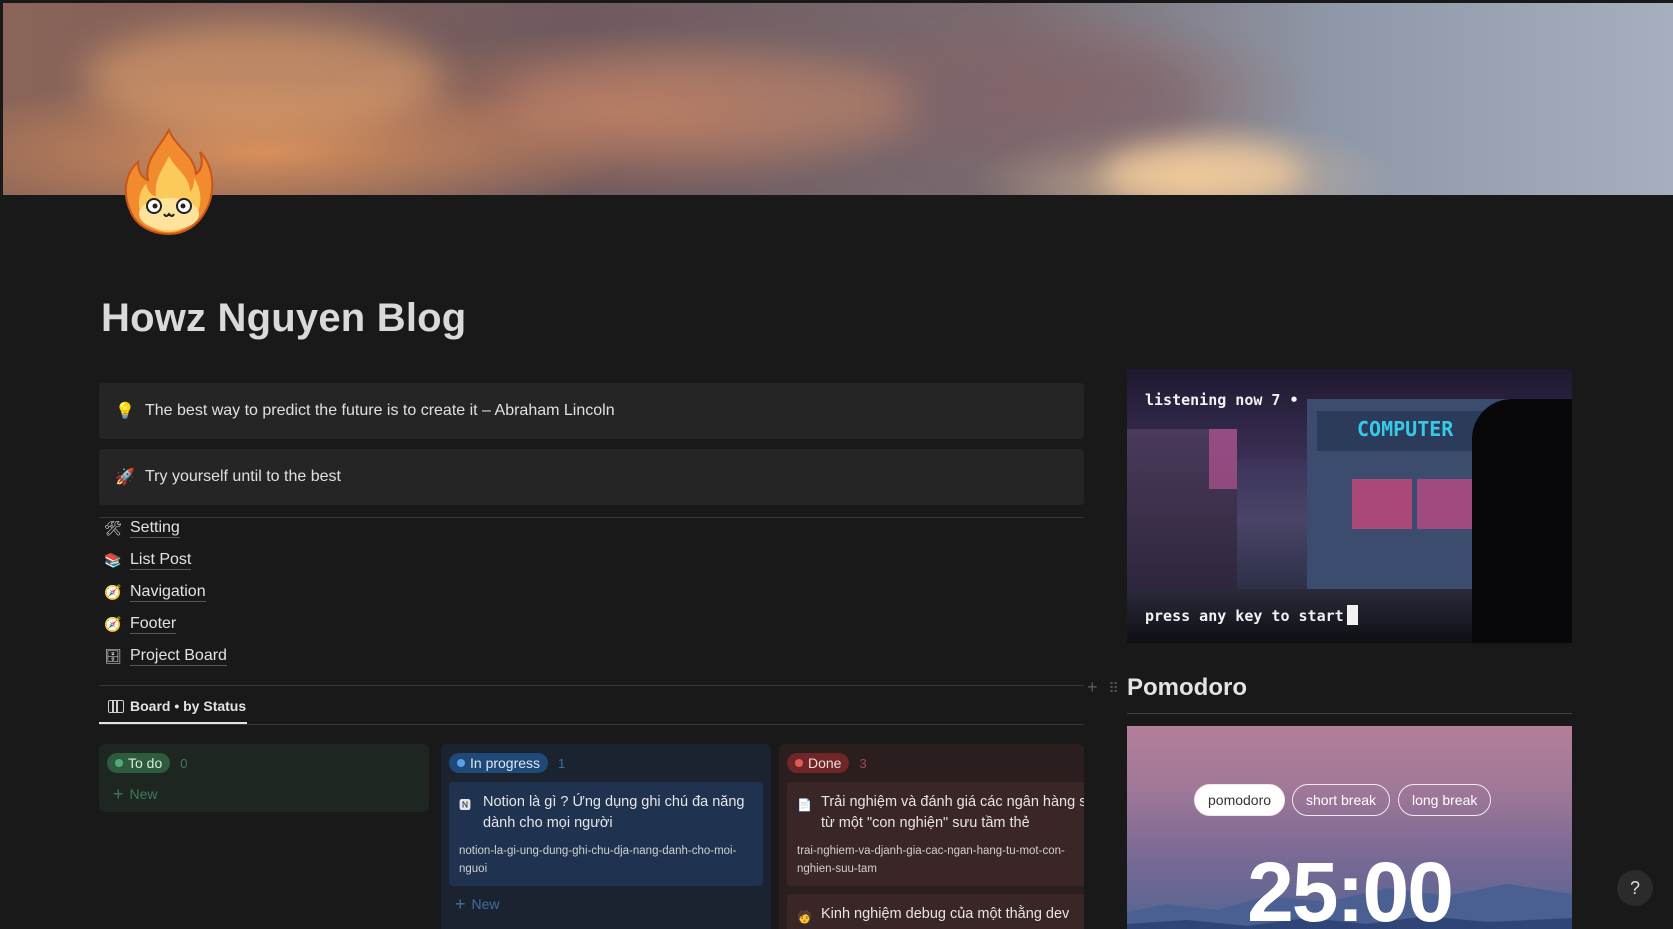 The width and height of the screenshot is (1673, 929). What do you see at coordinates (1114, 688) in the screenshot?
I see `drag-handle-icon: ⠿` at bounding box center [1114, 688].